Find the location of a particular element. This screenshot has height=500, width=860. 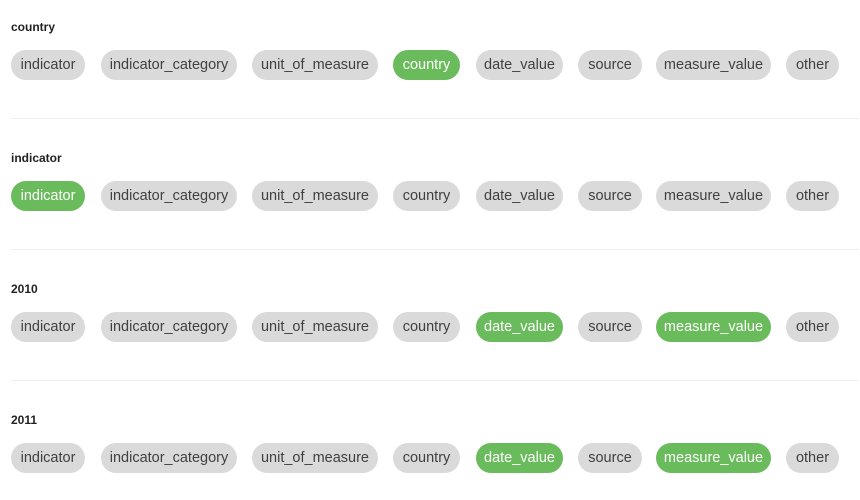

column-title: indicator is located at coordinates (36, 158).